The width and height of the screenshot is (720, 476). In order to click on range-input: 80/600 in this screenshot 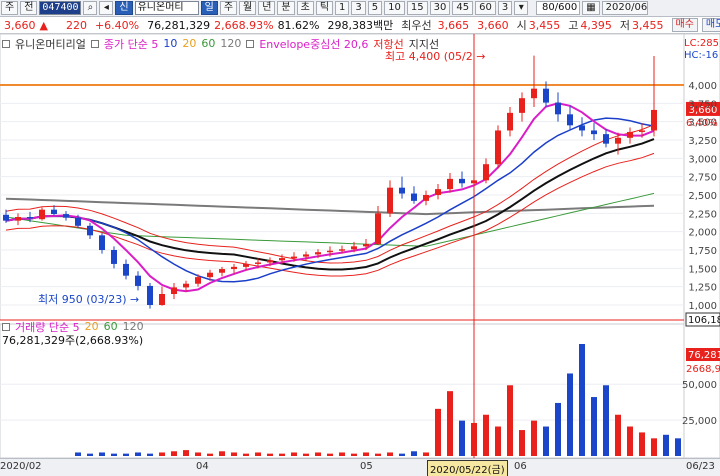, I will do `click(558, 8)`.